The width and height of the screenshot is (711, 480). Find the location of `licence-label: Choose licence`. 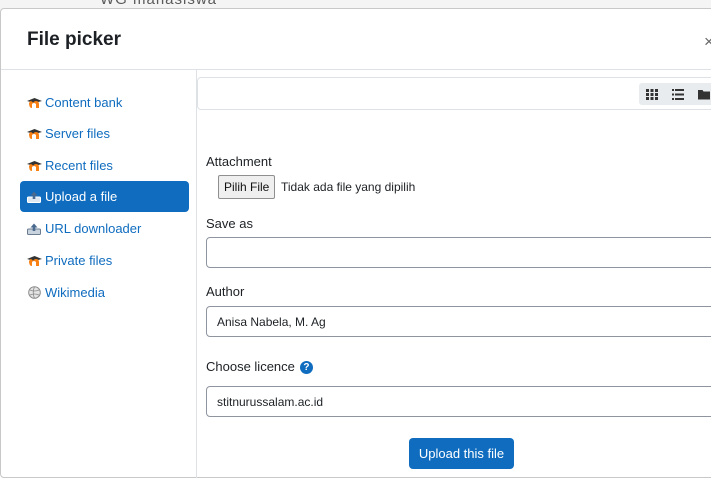

licence-label: Choose licence is located at coordinates (250, 366).